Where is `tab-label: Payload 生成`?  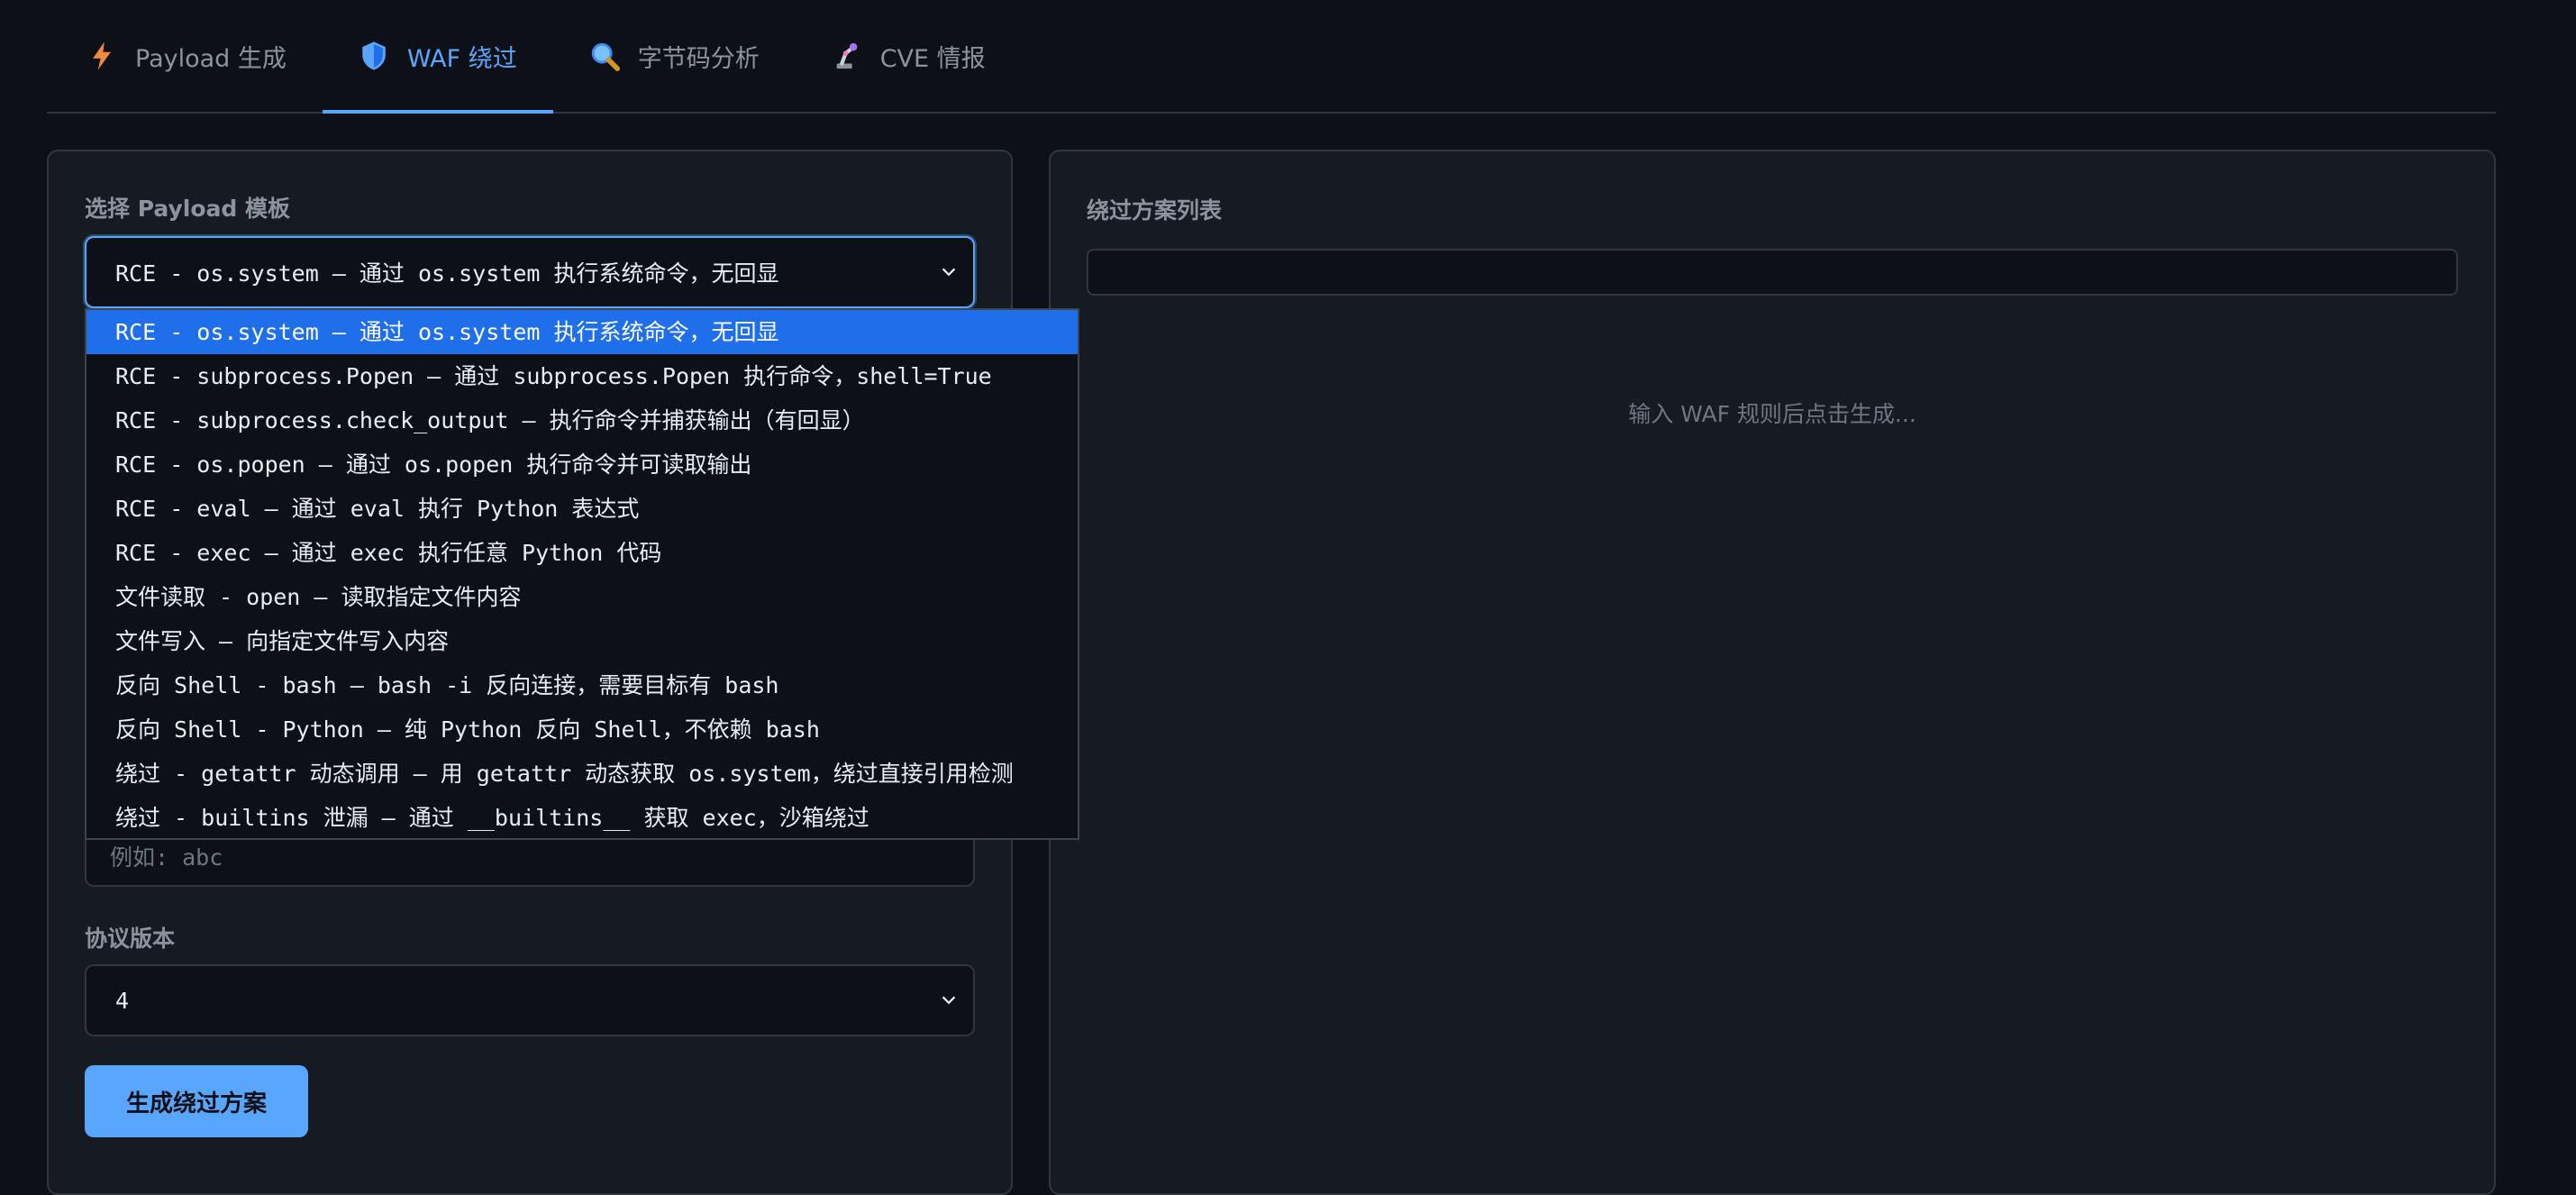
tab-label: Payload 生成 is located at coordinates (211, 59).